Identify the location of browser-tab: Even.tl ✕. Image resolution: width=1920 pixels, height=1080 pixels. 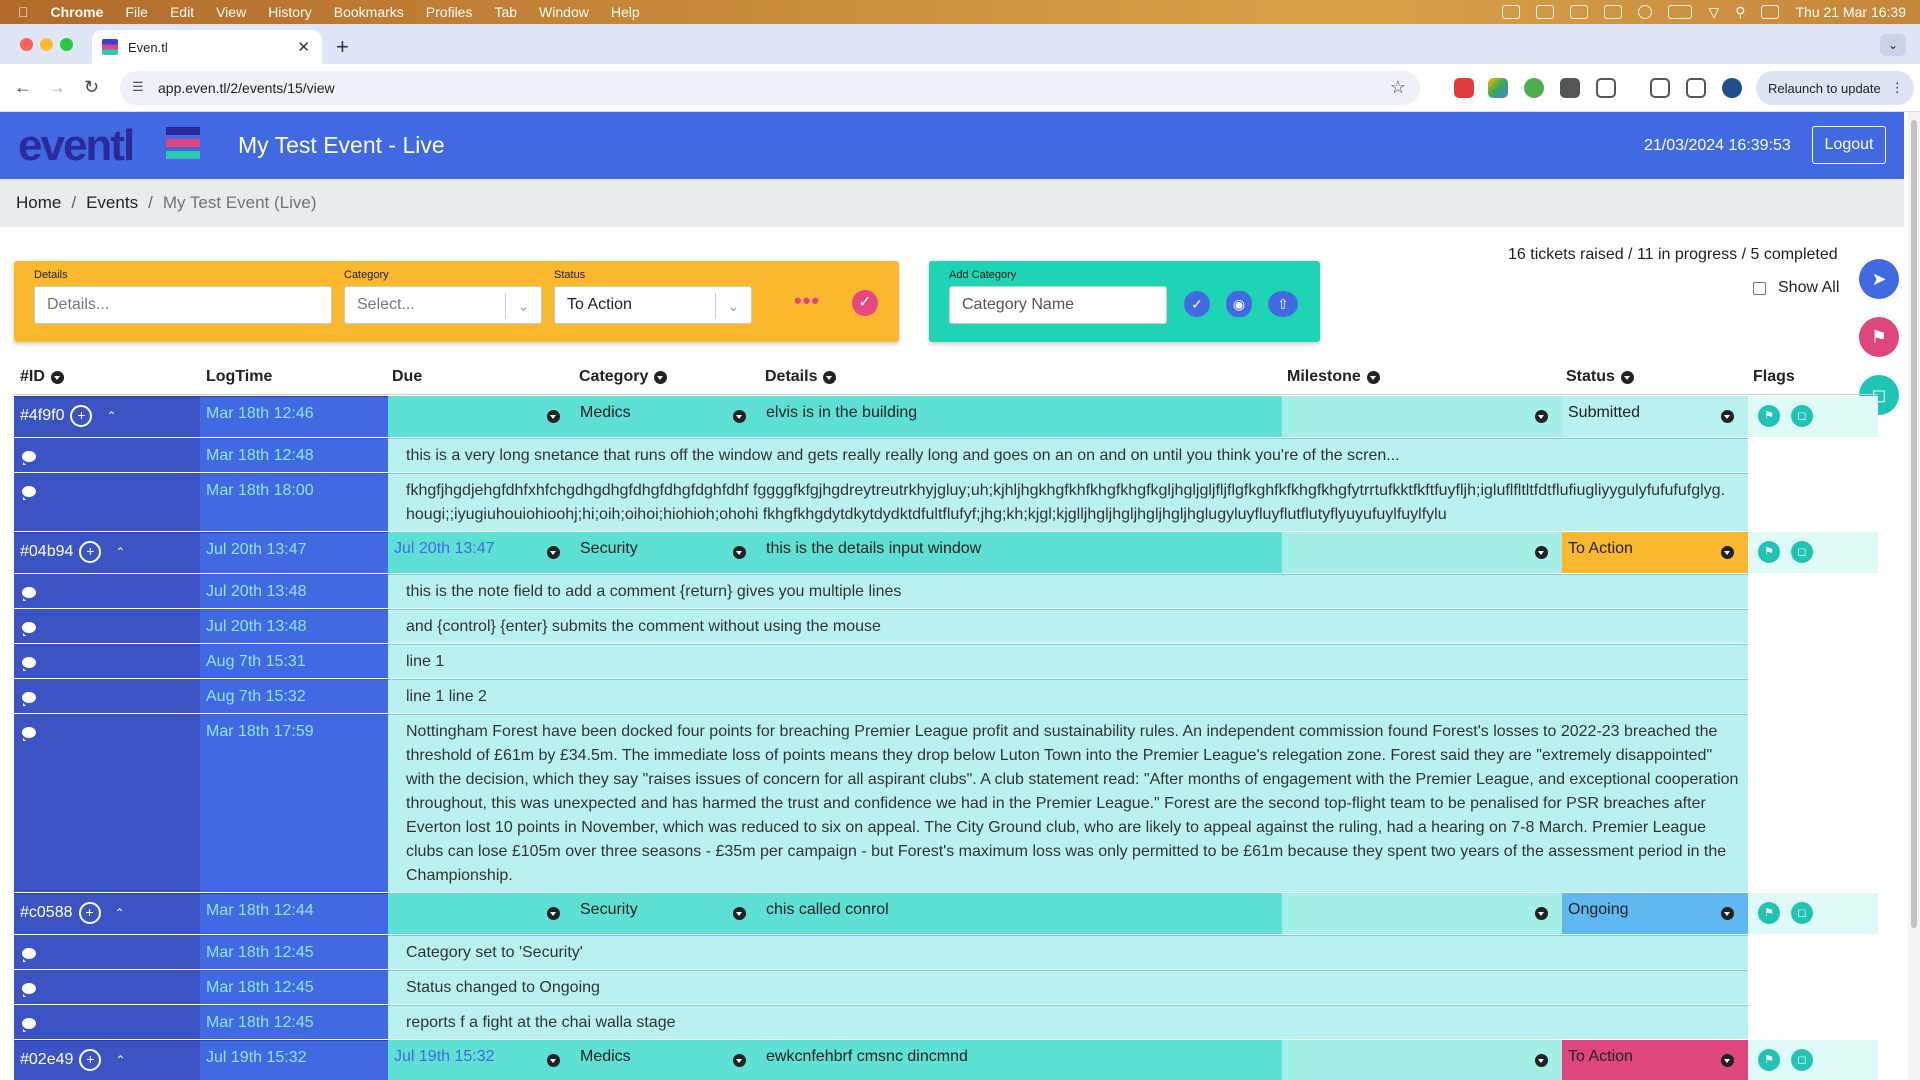
(207, 47).